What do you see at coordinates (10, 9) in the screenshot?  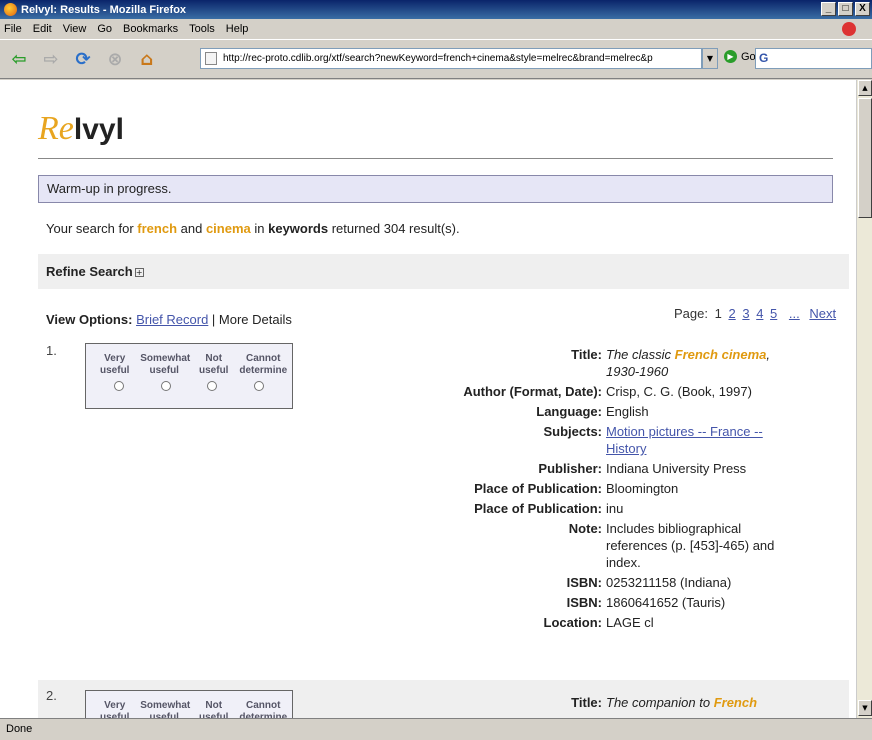 I see `firefox-icon` at bounding box center [10, 9].